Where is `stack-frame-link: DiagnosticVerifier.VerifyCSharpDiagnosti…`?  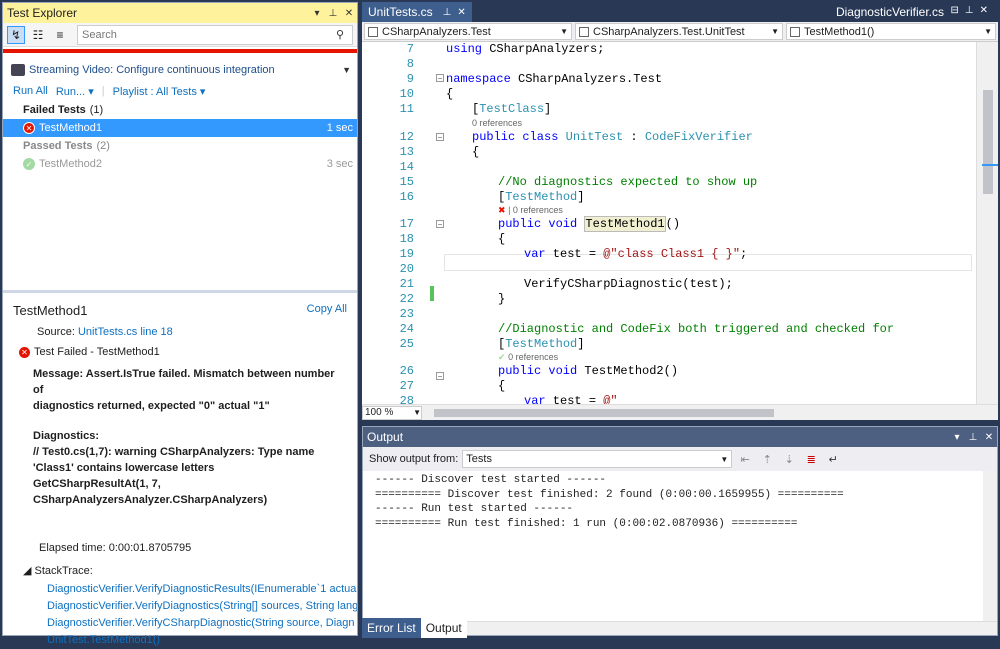 stack-frame-link: DiagnosticVerifier.VerifyCSharpDiagnosti… is located at coordinates (202, 623).